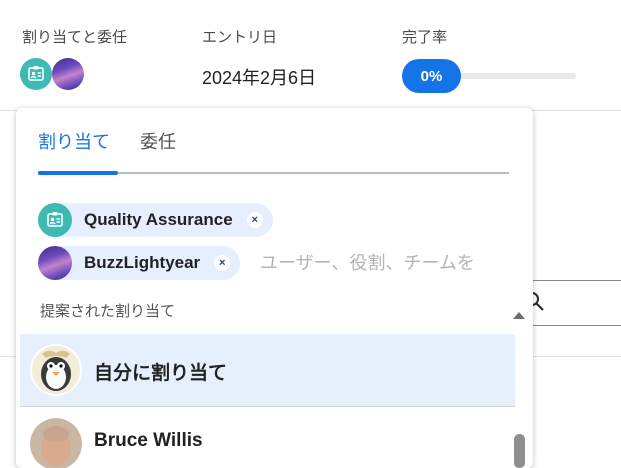  Describe the element at coordinates (267, 438) in the screenshot. I see `list-item-bruce-willis: Bruce Willis` at that location.